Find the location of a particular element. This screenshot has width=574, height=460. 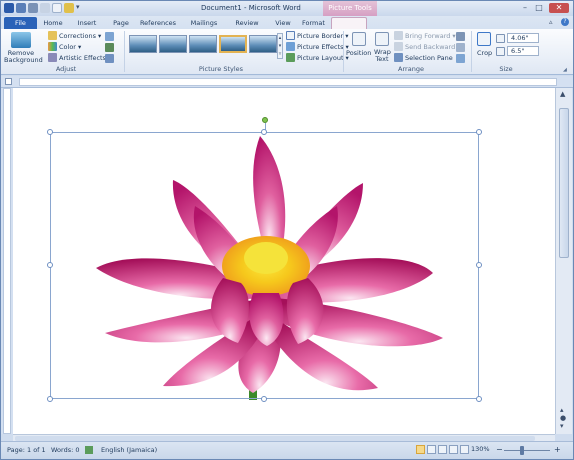

group-icon is located at coordinates (460, 47).